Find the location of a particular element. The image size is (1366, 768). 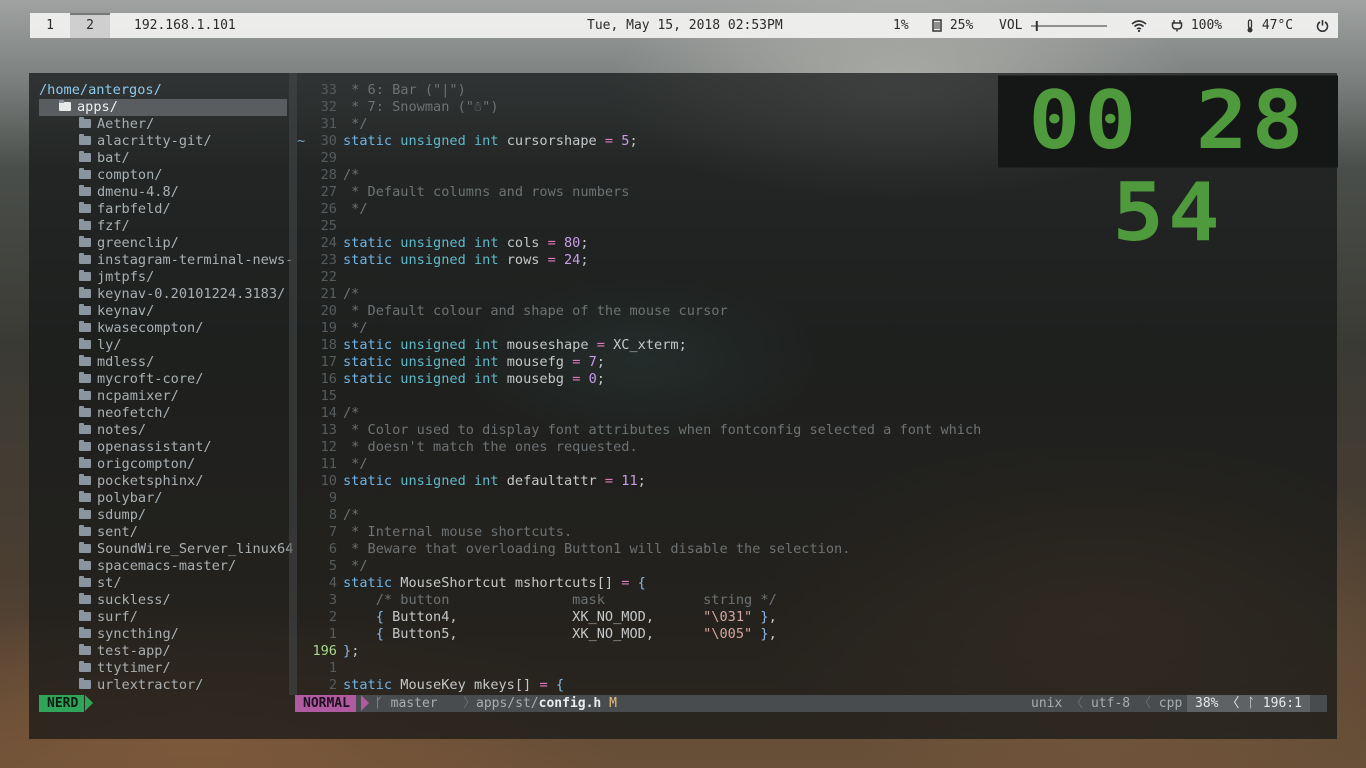

wifi-module is located at coordinates (1139, 25).